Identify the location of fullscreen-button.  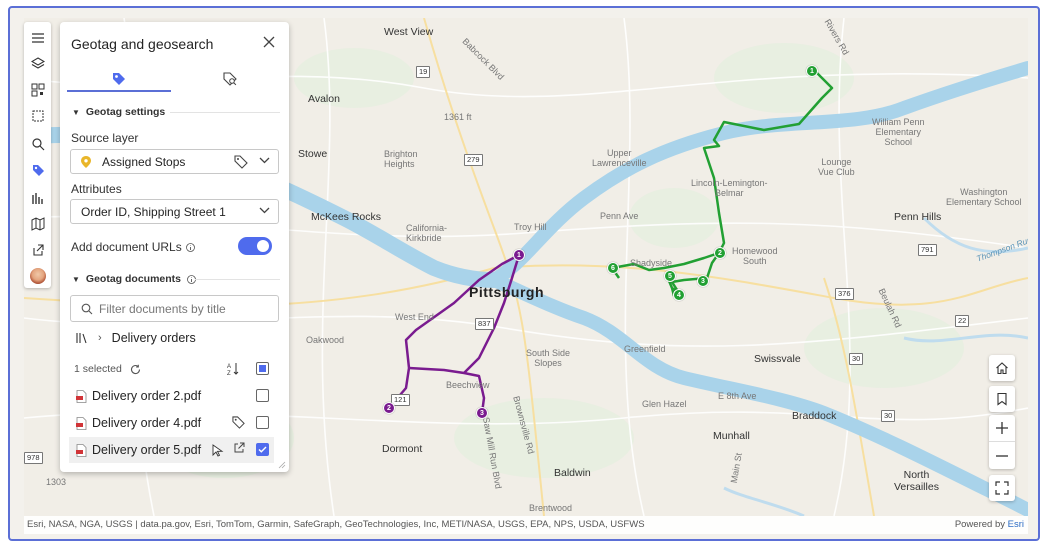
(1002, 488).